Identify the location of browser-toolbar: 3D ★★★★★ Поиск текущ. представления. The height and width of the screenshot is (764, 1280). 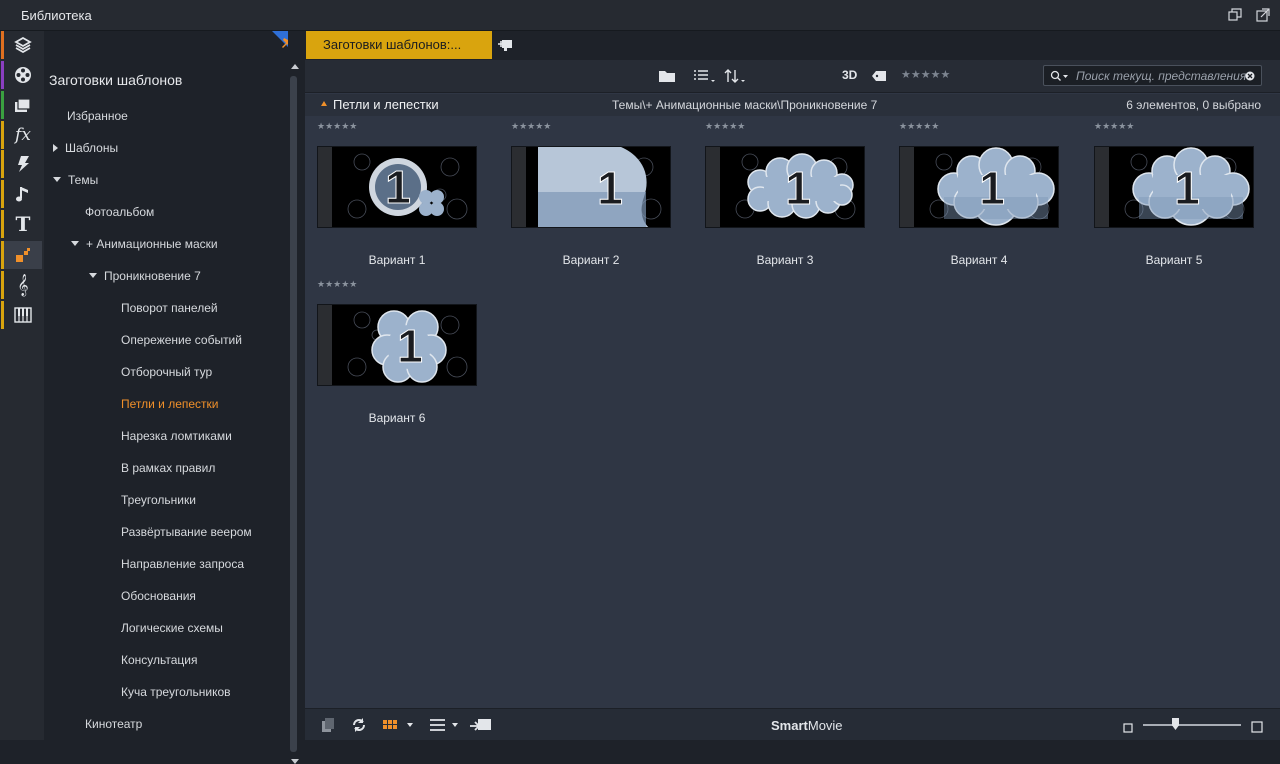
(792, 76).